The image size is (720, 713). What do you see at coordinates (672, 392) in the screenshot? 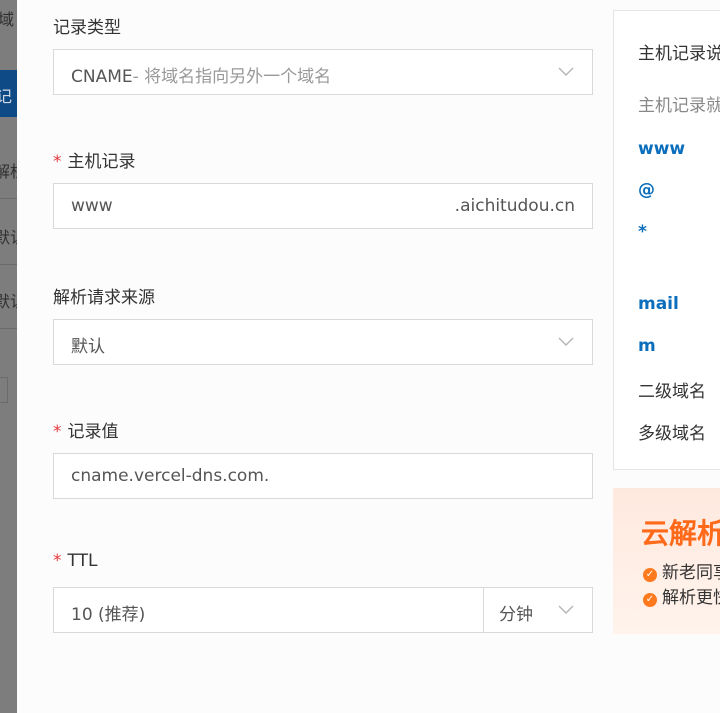
I see `help-desc-second-level: 二级域名` at bounding box center [672, 392].